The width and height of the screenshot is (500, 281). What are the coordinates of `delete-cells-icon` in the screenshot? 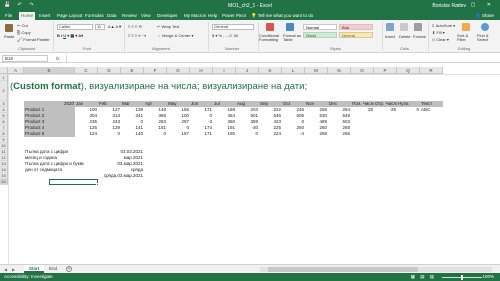 It's located at (404, 27).